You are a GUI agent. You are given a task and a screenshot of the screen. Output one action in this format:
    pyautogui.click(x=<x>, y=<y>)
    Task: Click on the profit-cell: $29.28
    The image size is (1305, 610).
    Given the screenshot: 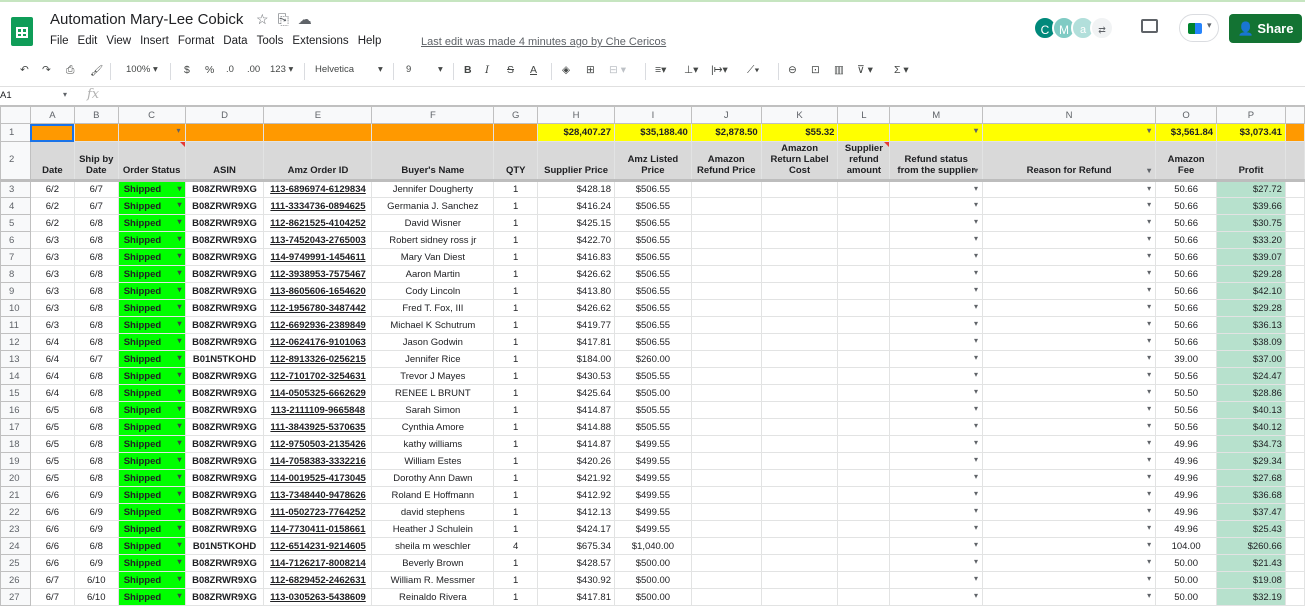 What is the action you would take?
    pyautogui.click(x=1251, y=274)
    